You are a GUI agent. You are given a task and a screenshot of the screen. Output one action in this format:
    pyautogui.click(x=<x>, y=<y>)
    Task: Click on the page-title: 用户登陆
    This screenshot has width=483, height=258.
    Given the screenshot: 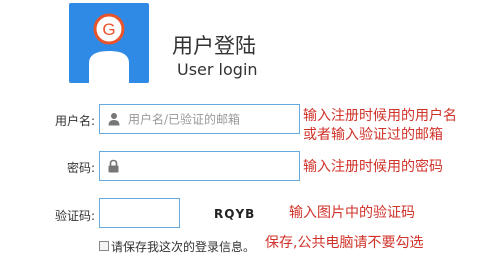 What is the action you would take?
    pyautogui.click(x=214, y=46)
    